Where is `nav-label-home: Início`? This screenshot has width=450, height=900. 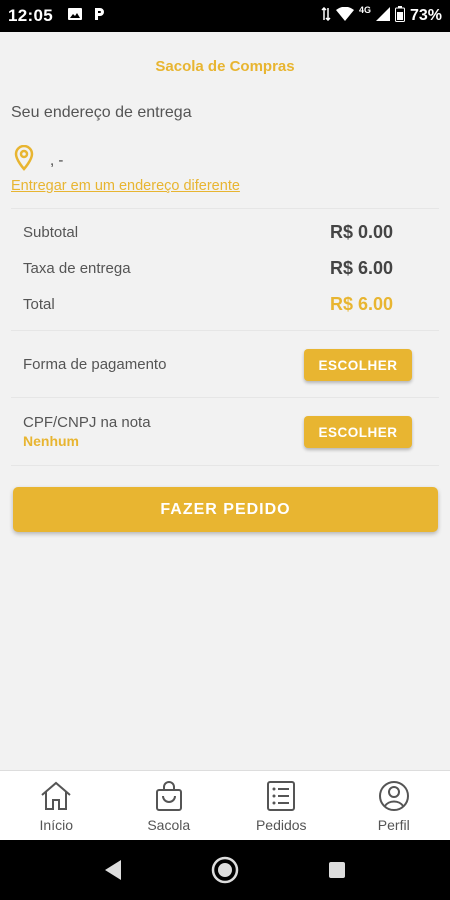 nav-label-home: Início is located at coordinates (56, 825).